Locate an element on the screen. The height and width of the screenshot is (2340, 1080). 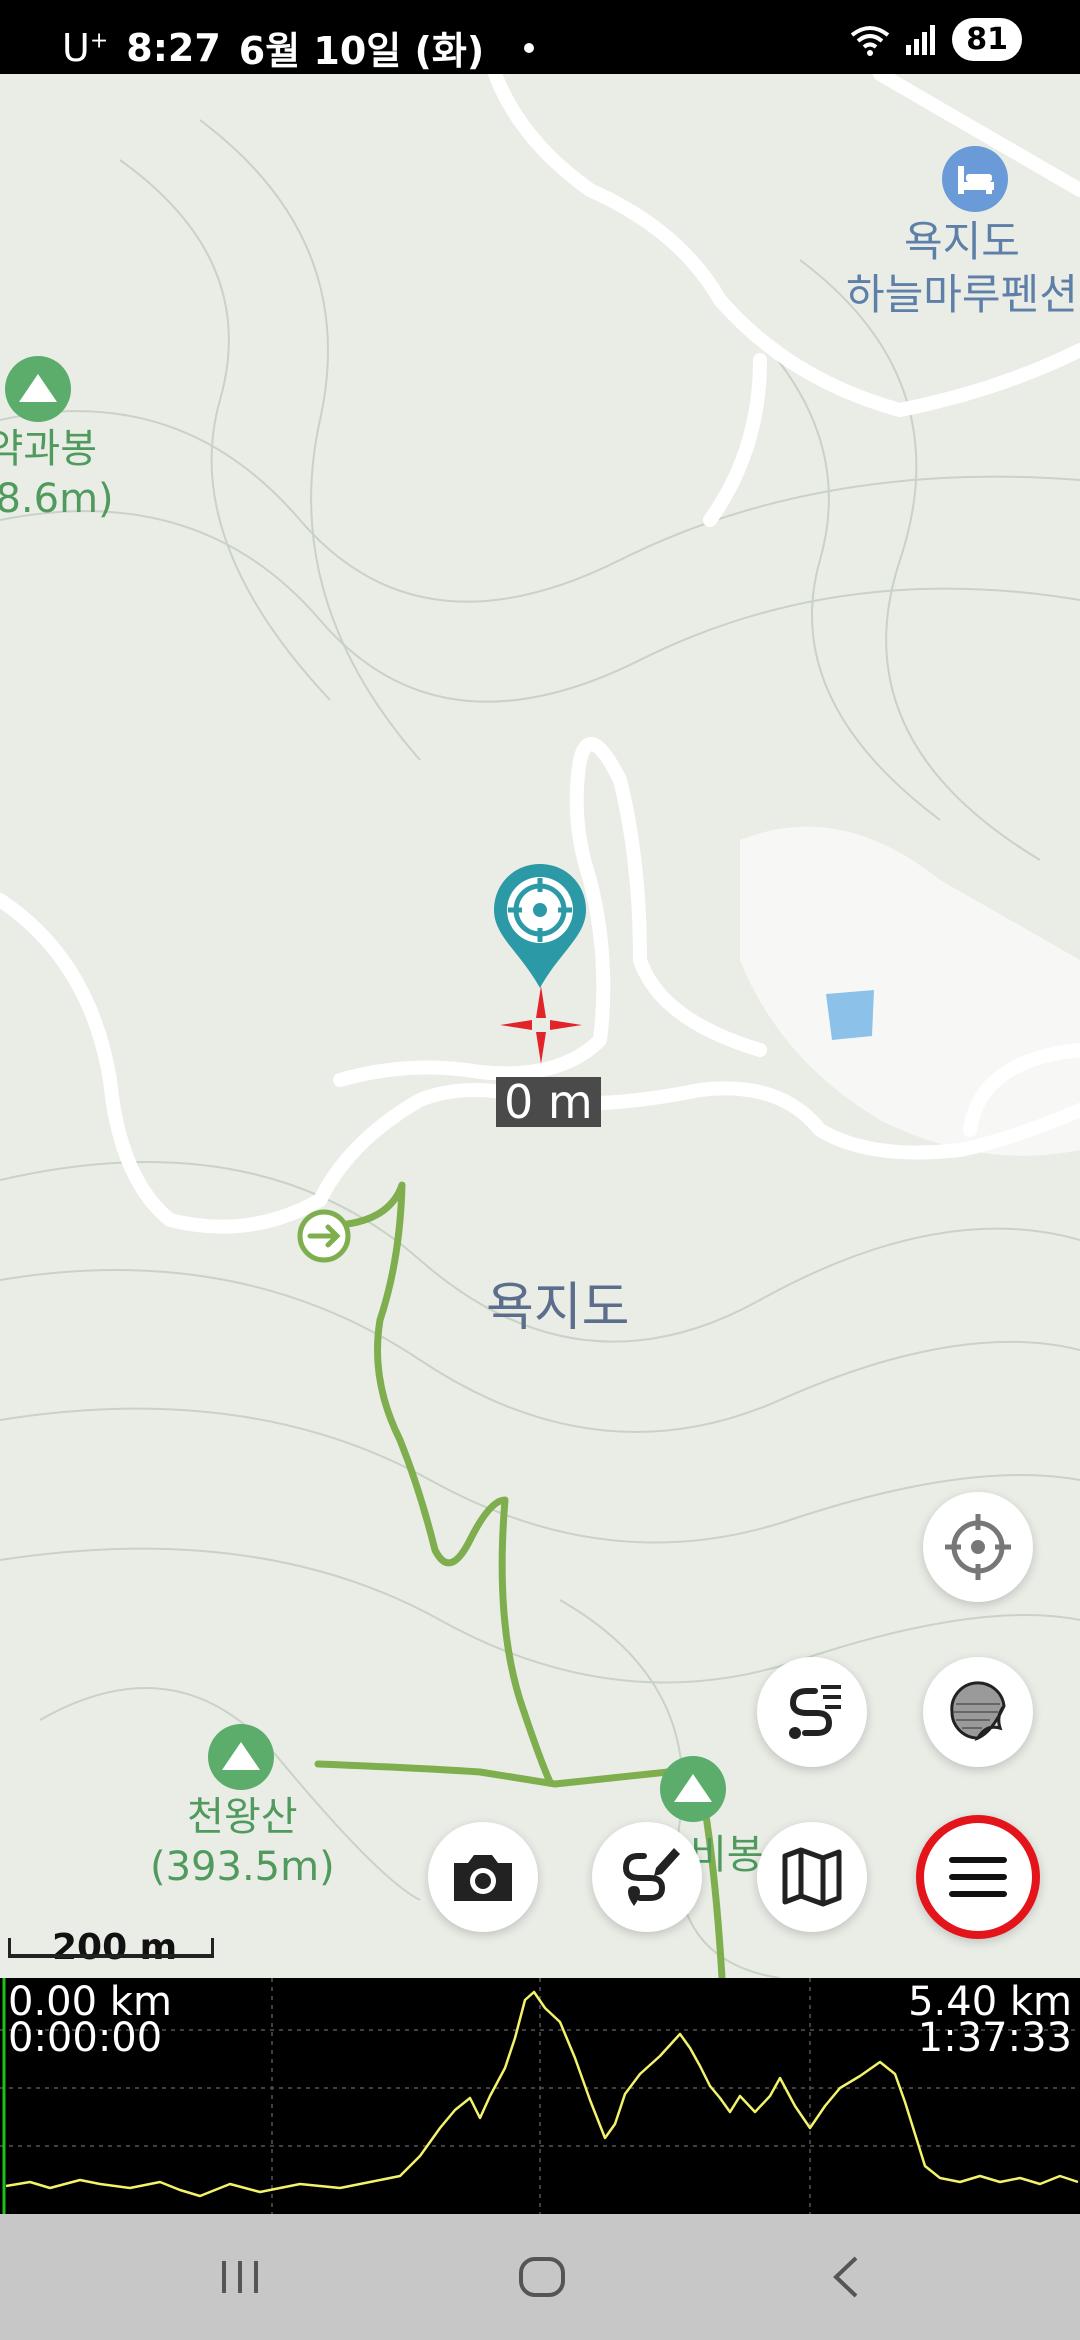
end-time: 1:37:33 is located at coordinates (994, 2038).